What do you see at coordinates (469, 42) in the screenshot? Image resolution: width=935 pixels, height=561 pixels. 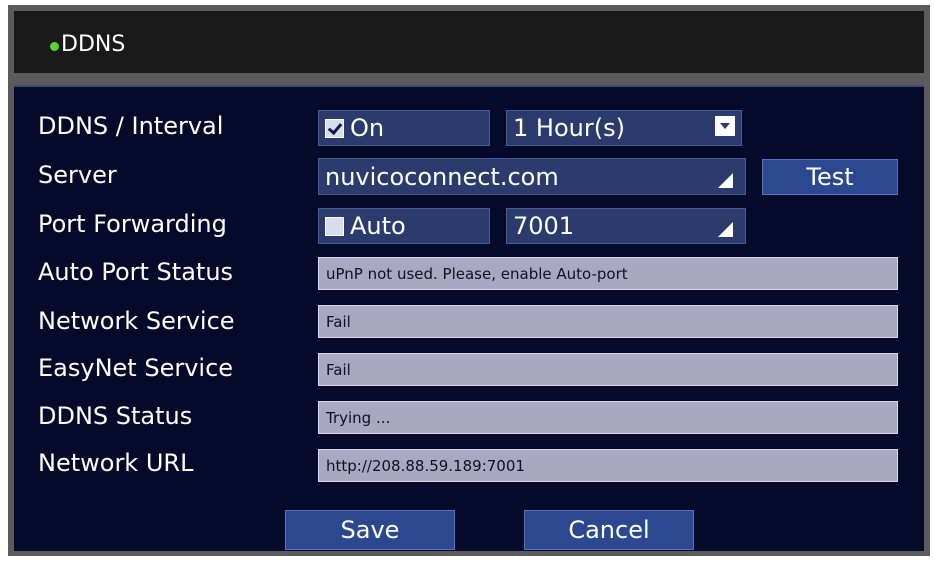 I see `title-bar: DDNS` at bounding box center [469, 42].